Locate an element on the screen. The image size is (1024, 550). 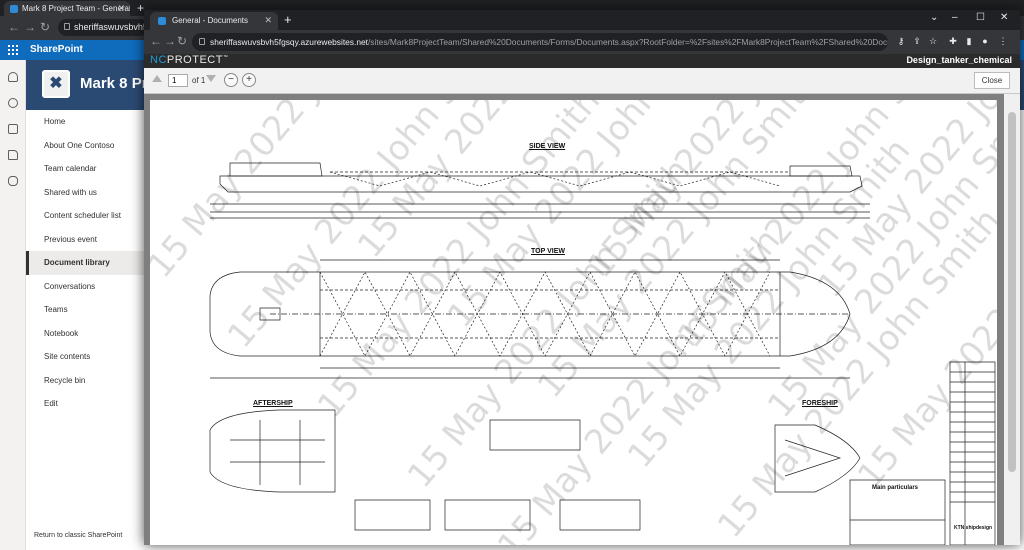
minimize-icon: – is located at coordinates (955, 17).